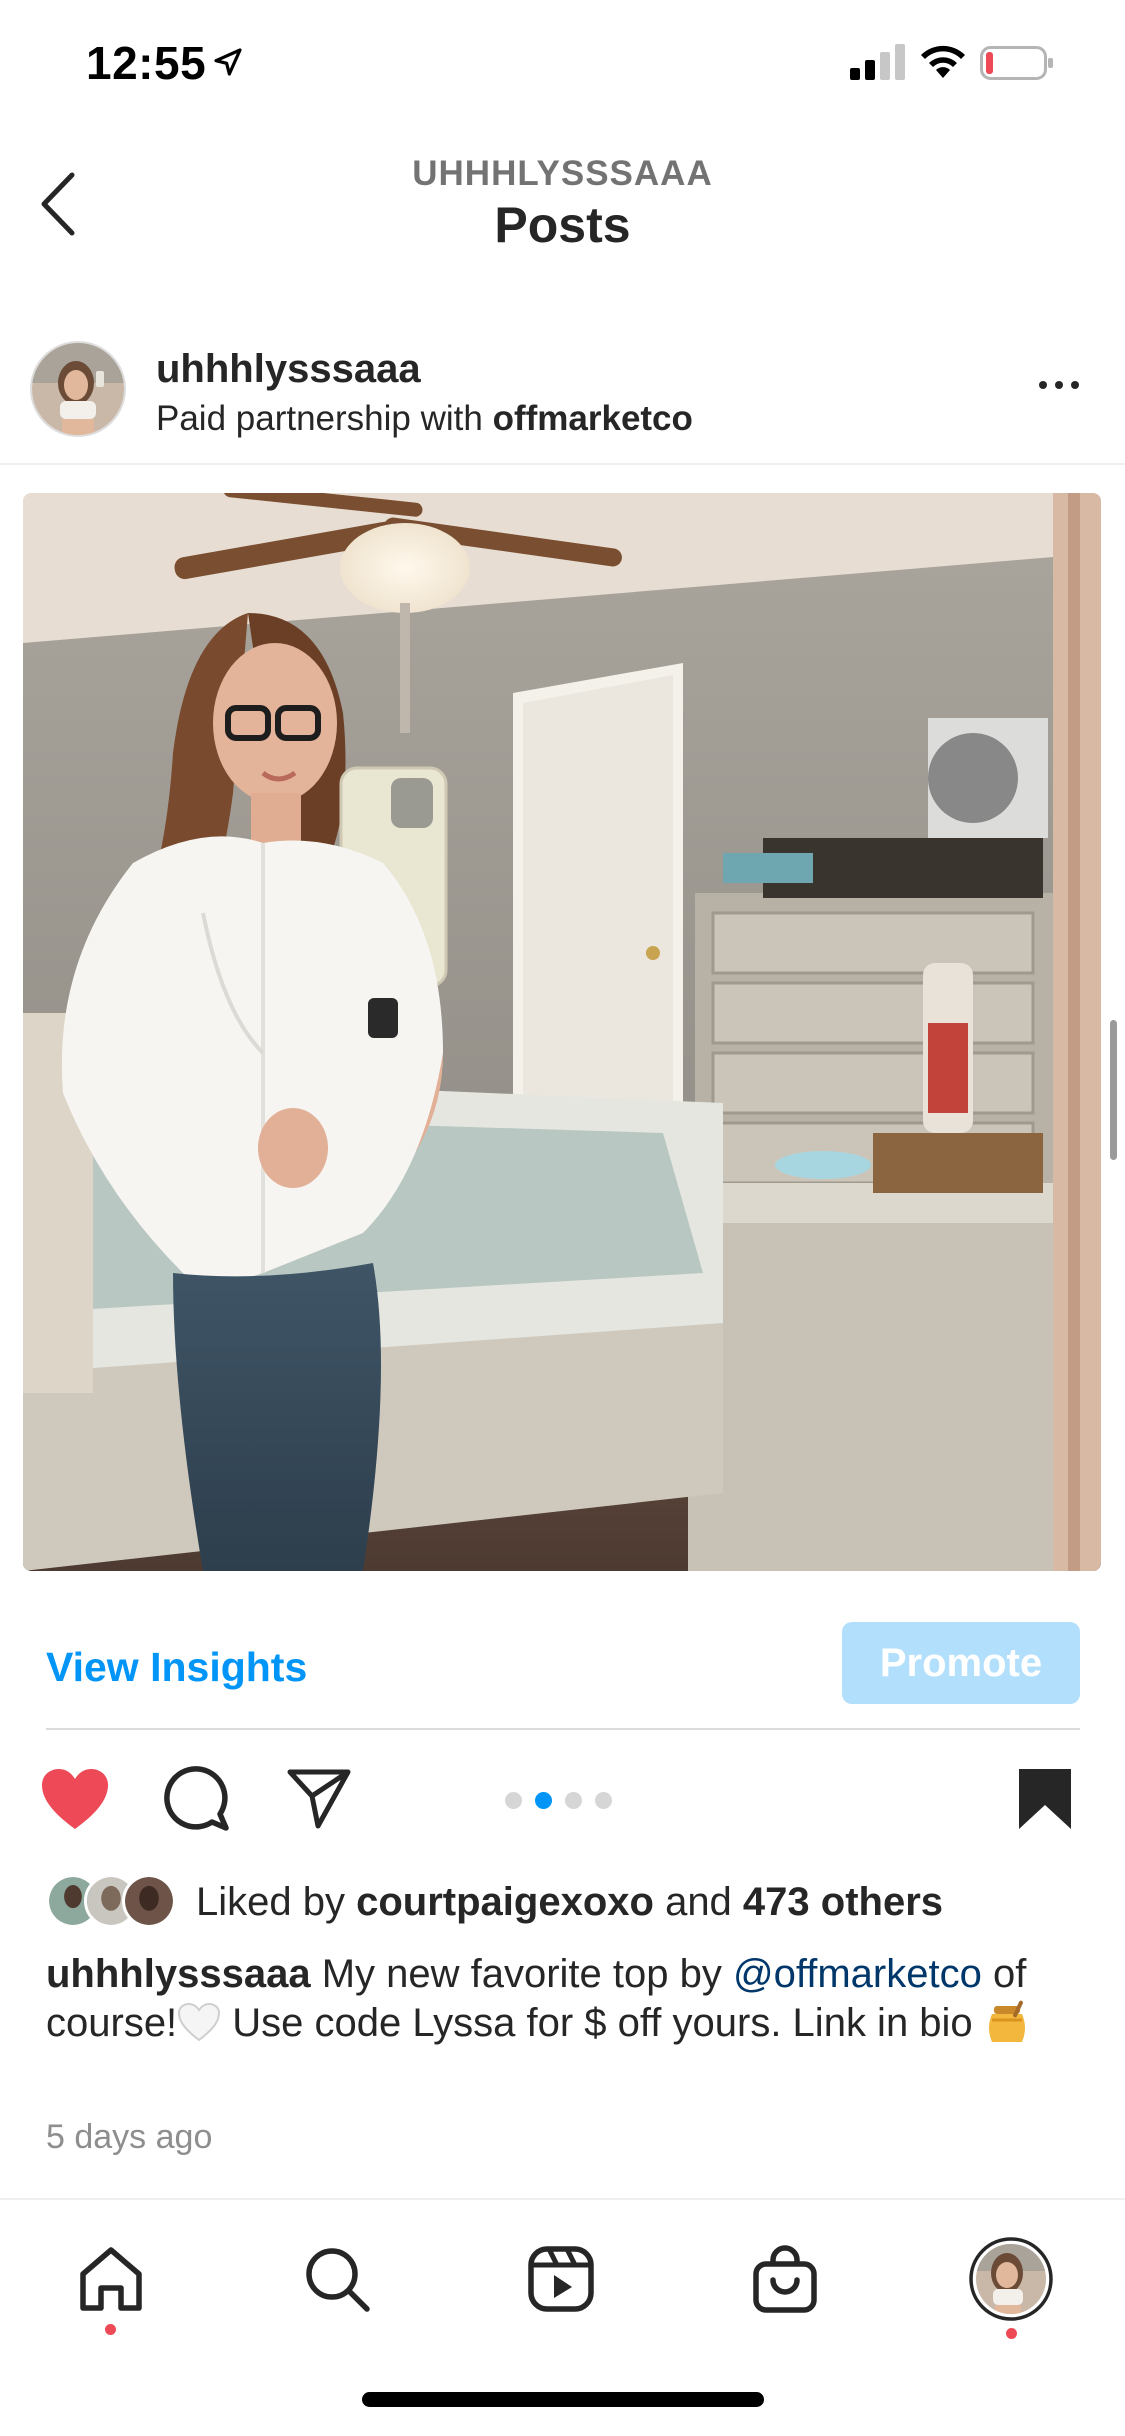  I want to click on view-insights-link: View Insights, so click(176, 1667).